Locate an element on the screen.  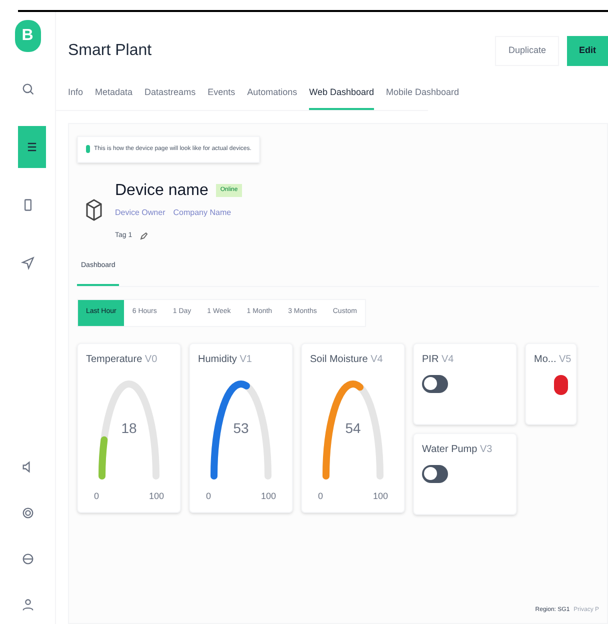
edit-icon is located at coordinates (144, 236).